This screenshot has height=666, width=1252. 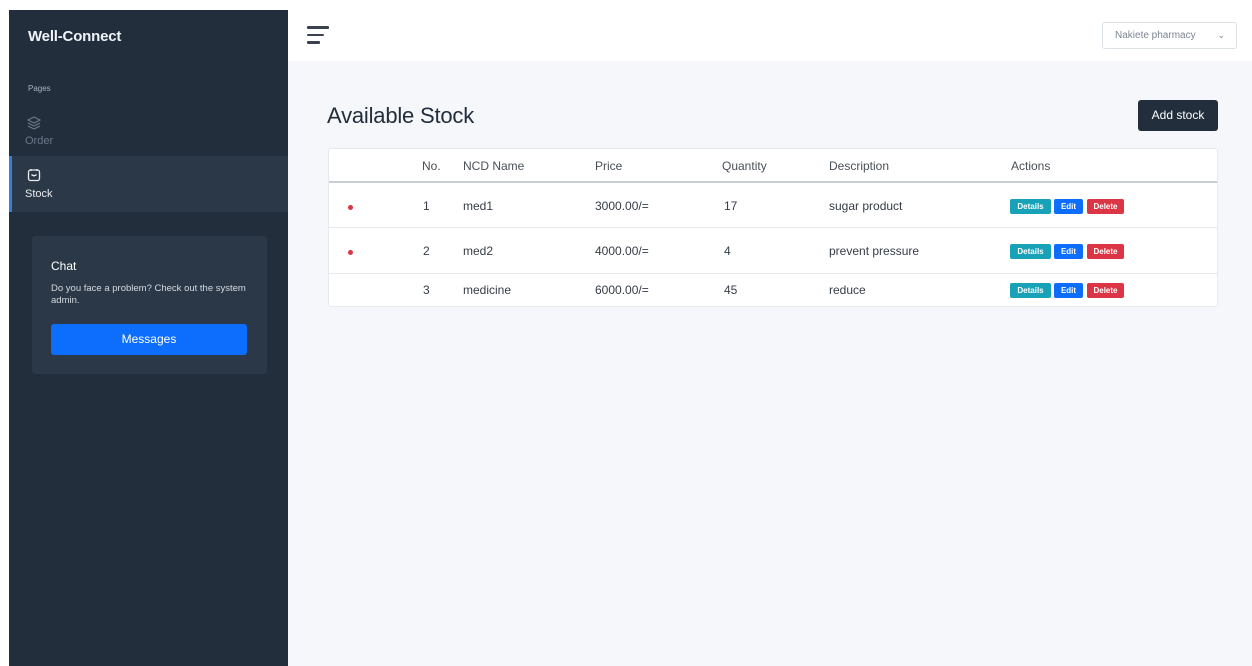 I want to click on cell-no: 1, so click(x=426, y=206).